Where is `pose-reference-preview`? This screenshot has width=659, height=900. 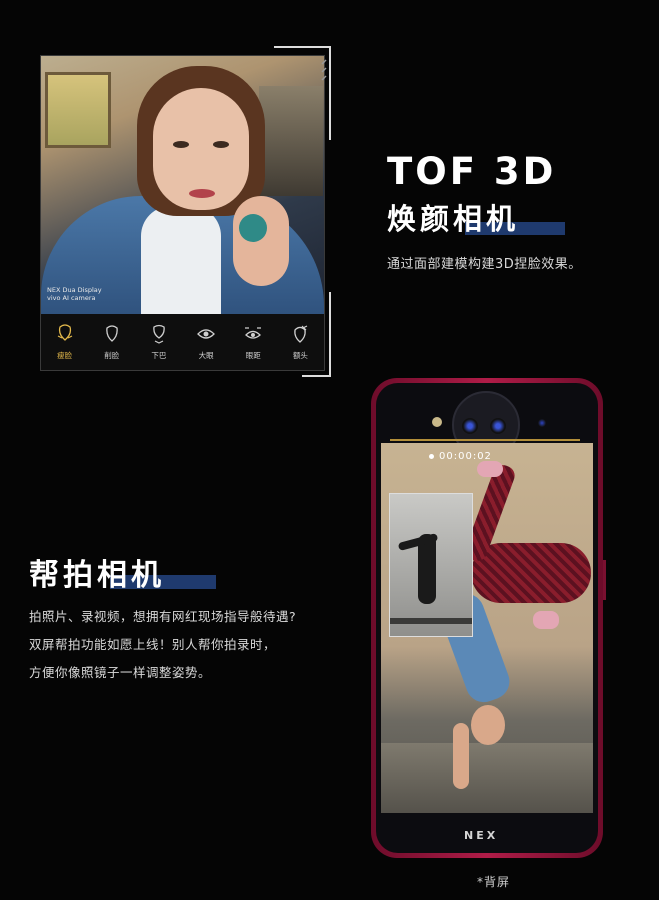 pose-reference-preview is located at coordinates (431, 565).